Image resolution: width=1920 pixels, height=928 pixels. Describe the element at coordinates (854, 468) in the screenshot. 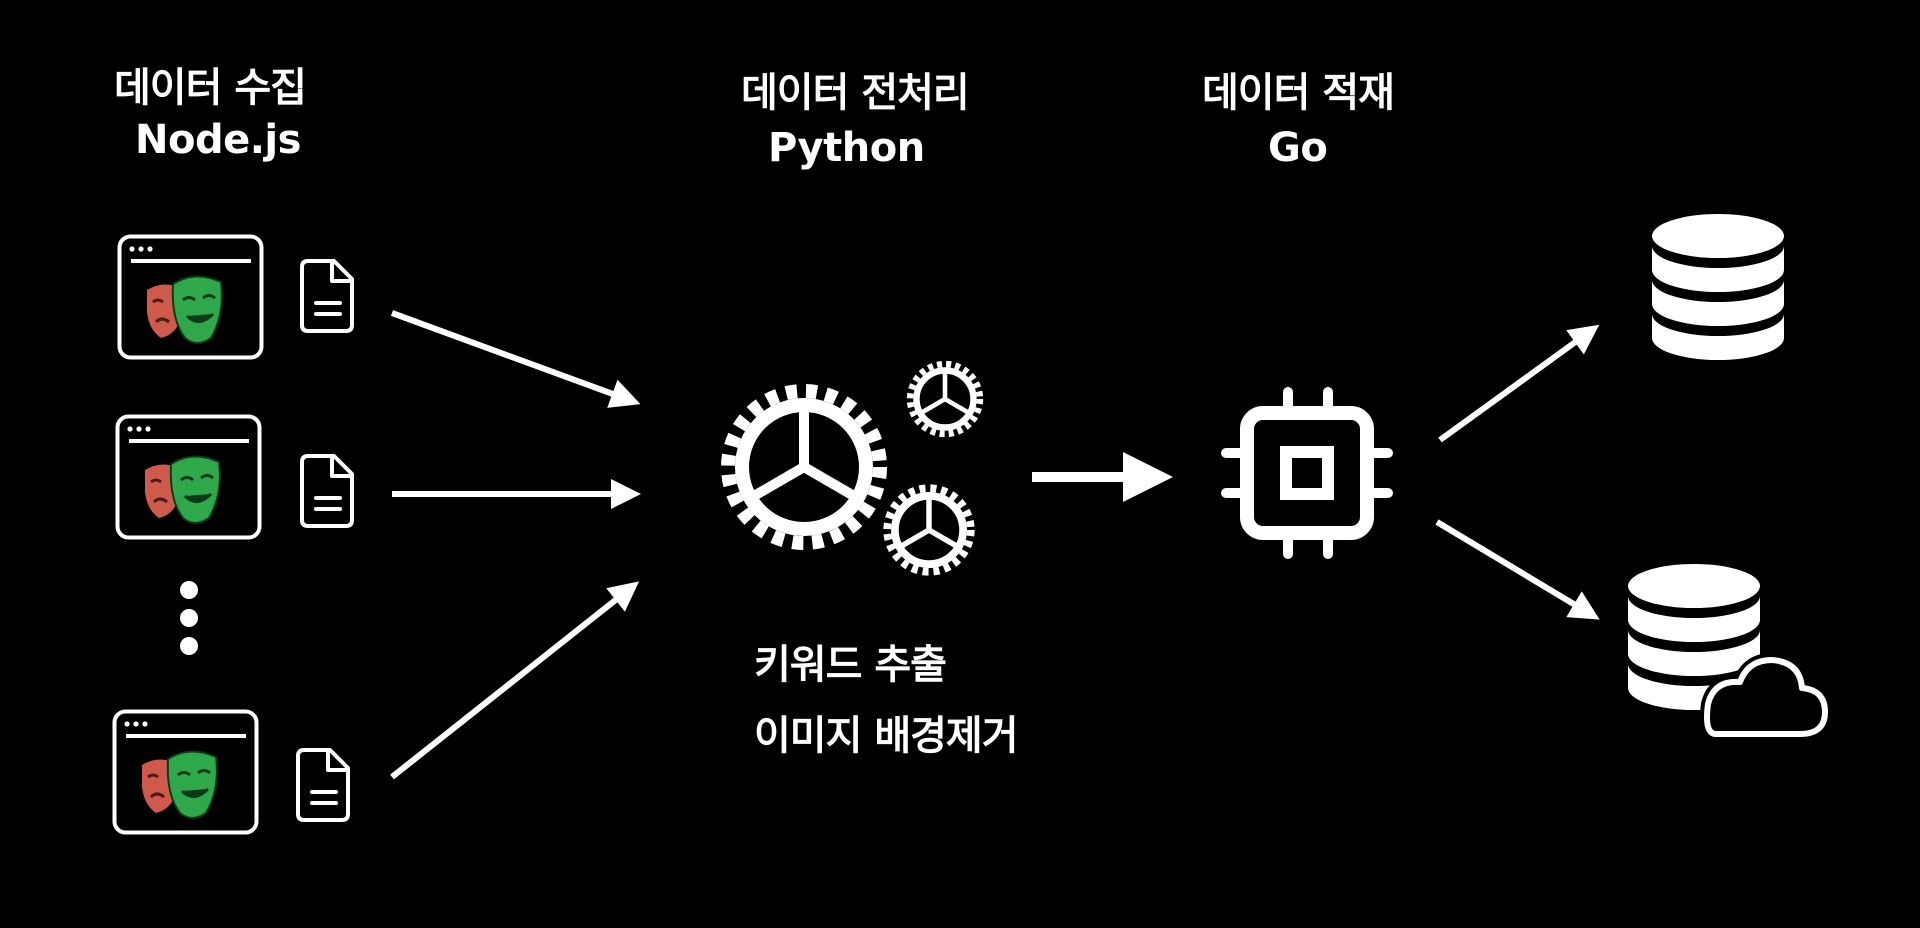

I see `gears-icon` at that location.